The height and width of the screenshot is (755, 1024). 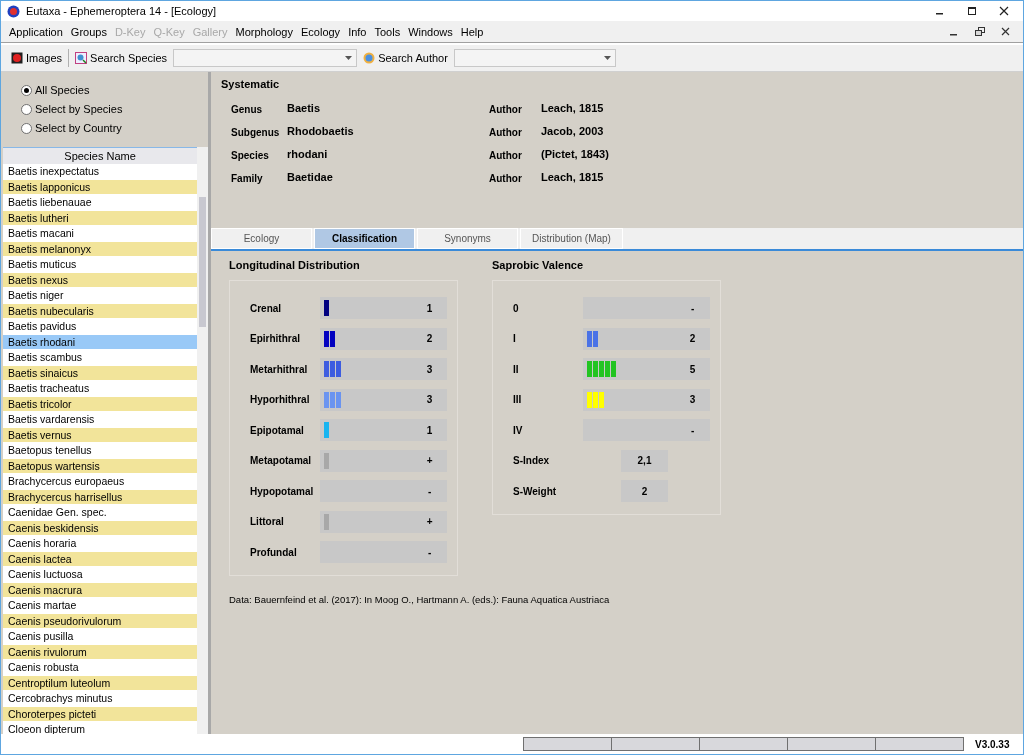 What do you see at coordinates (430, 31) in the screenshot?
I see `menu-item: Windows` at bounding box center [430, 31].